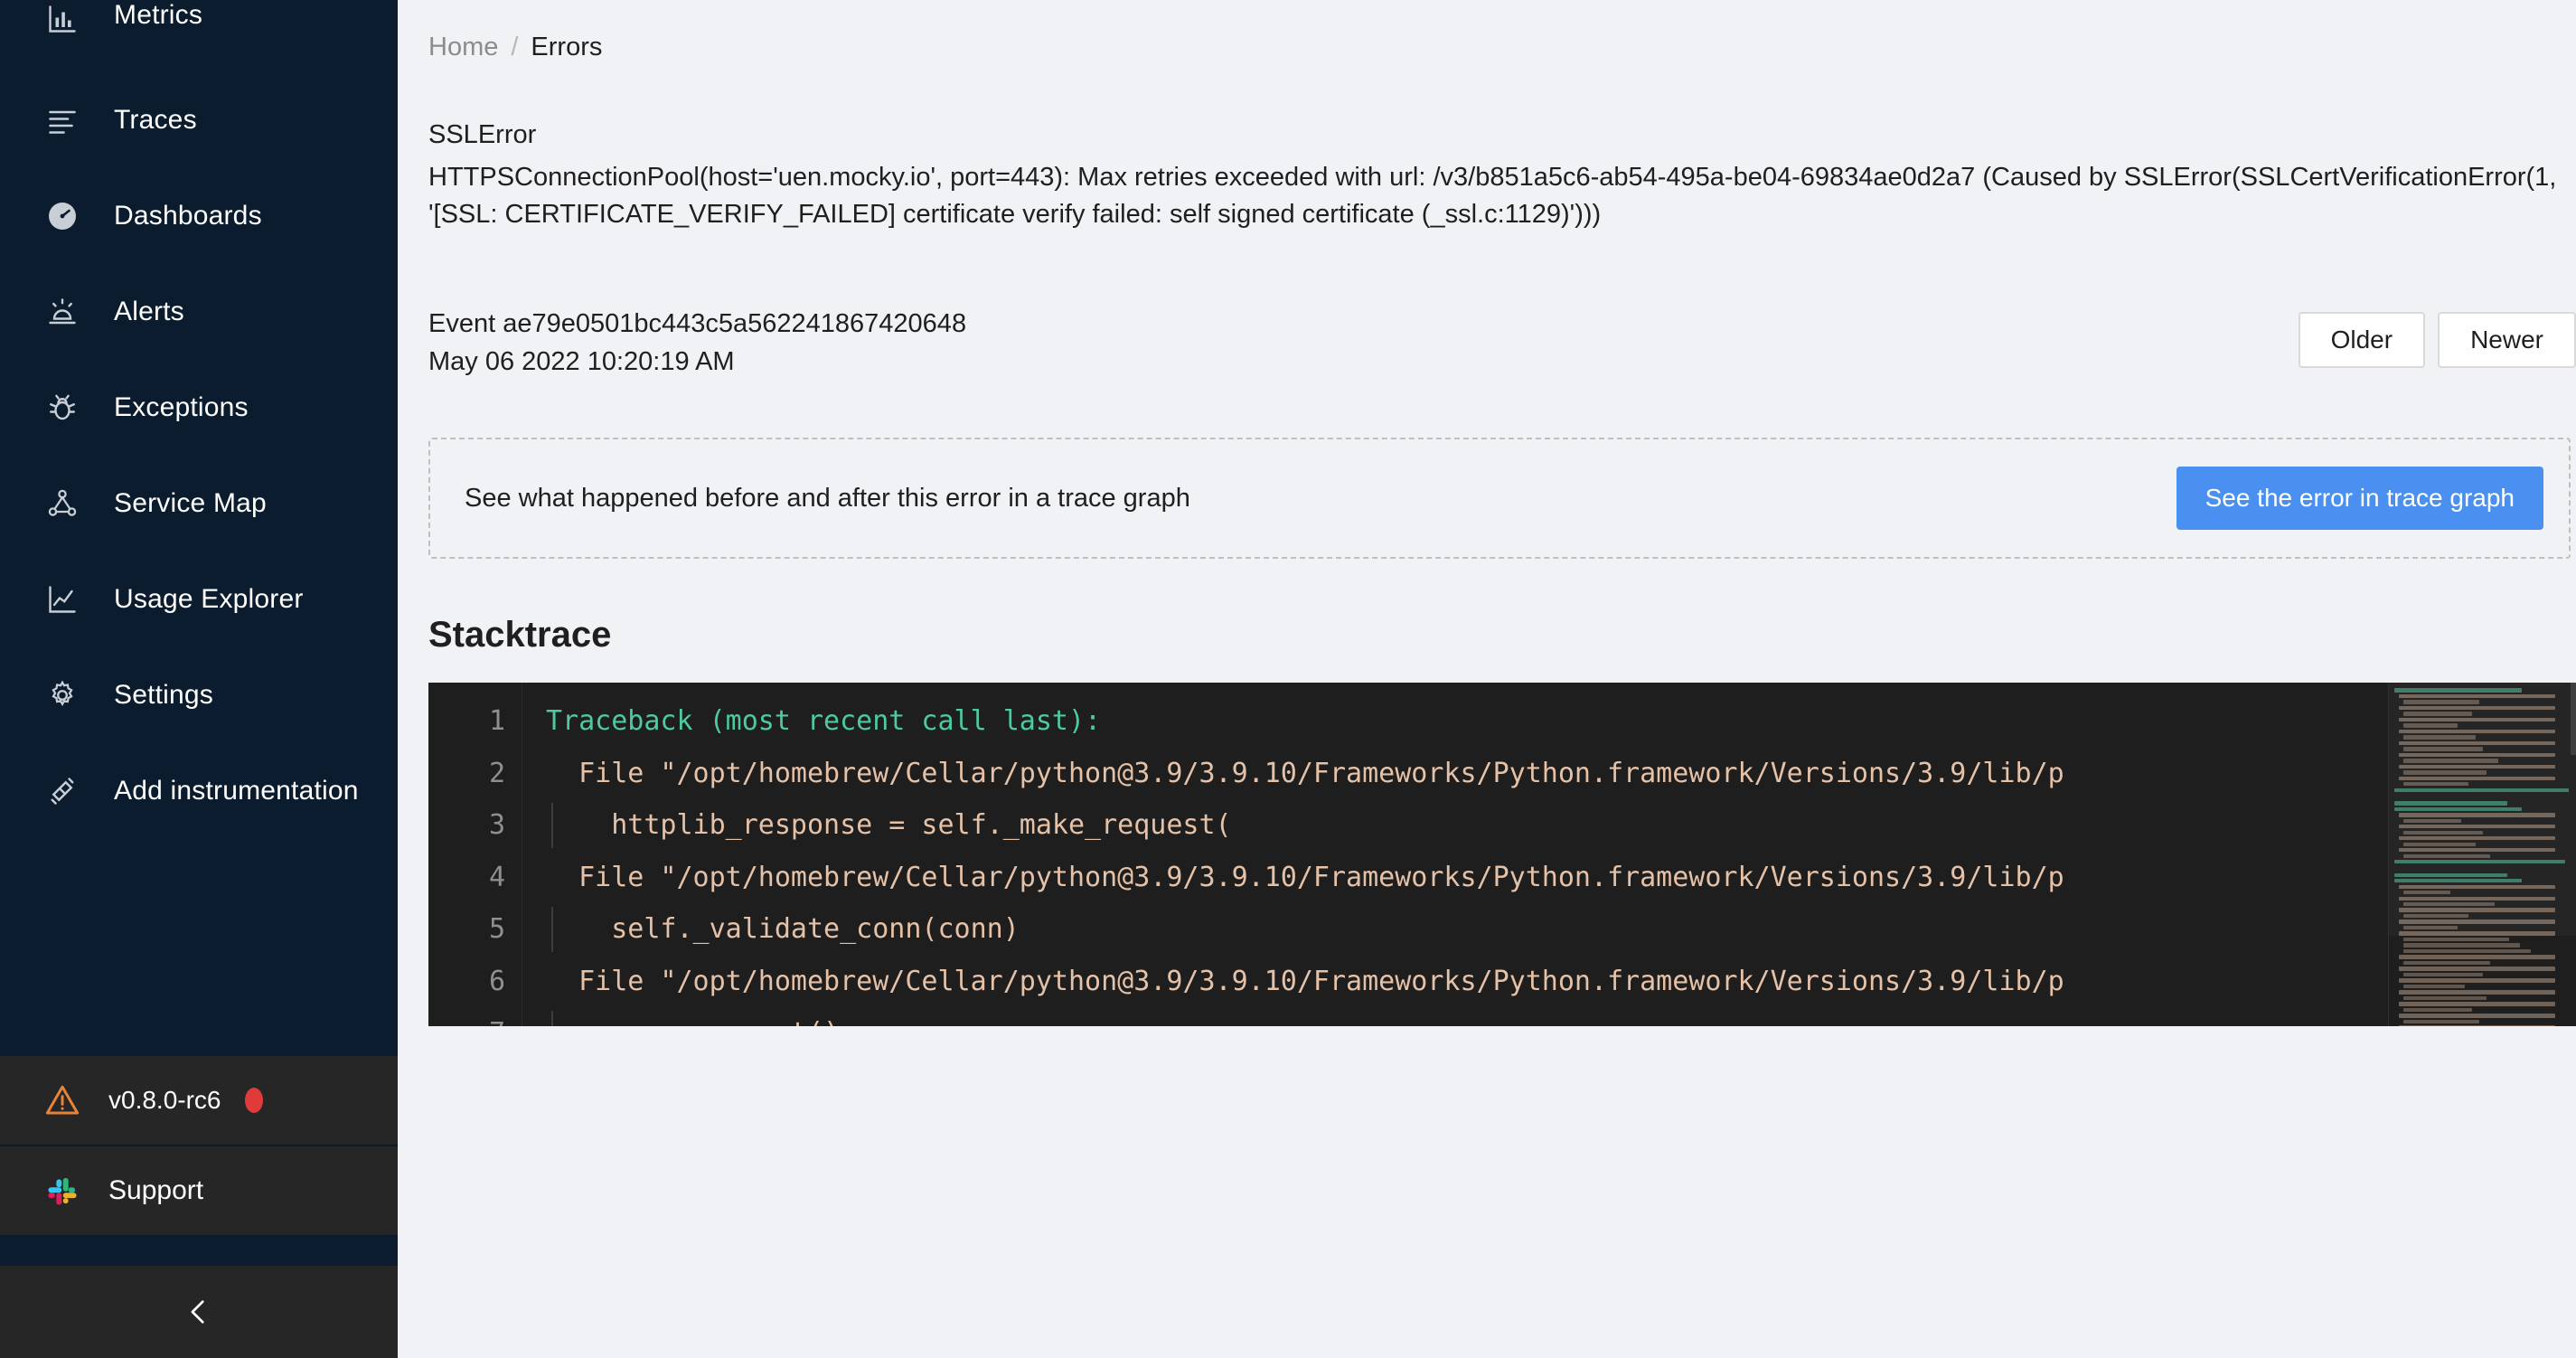 This screenshot has width=2576, height=1358. I want to click on sidebar-item-label: Service Map, so click(191, 503).